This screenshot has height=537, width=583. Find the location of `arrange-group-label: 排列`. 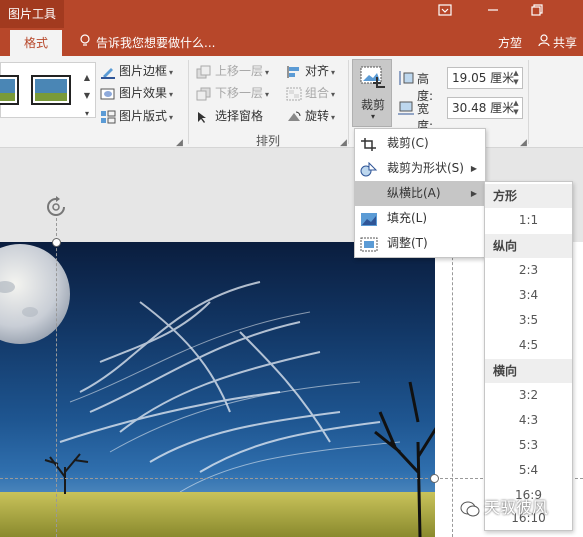

arrange-group-label: 排列 is located at coordinates (268, 141).